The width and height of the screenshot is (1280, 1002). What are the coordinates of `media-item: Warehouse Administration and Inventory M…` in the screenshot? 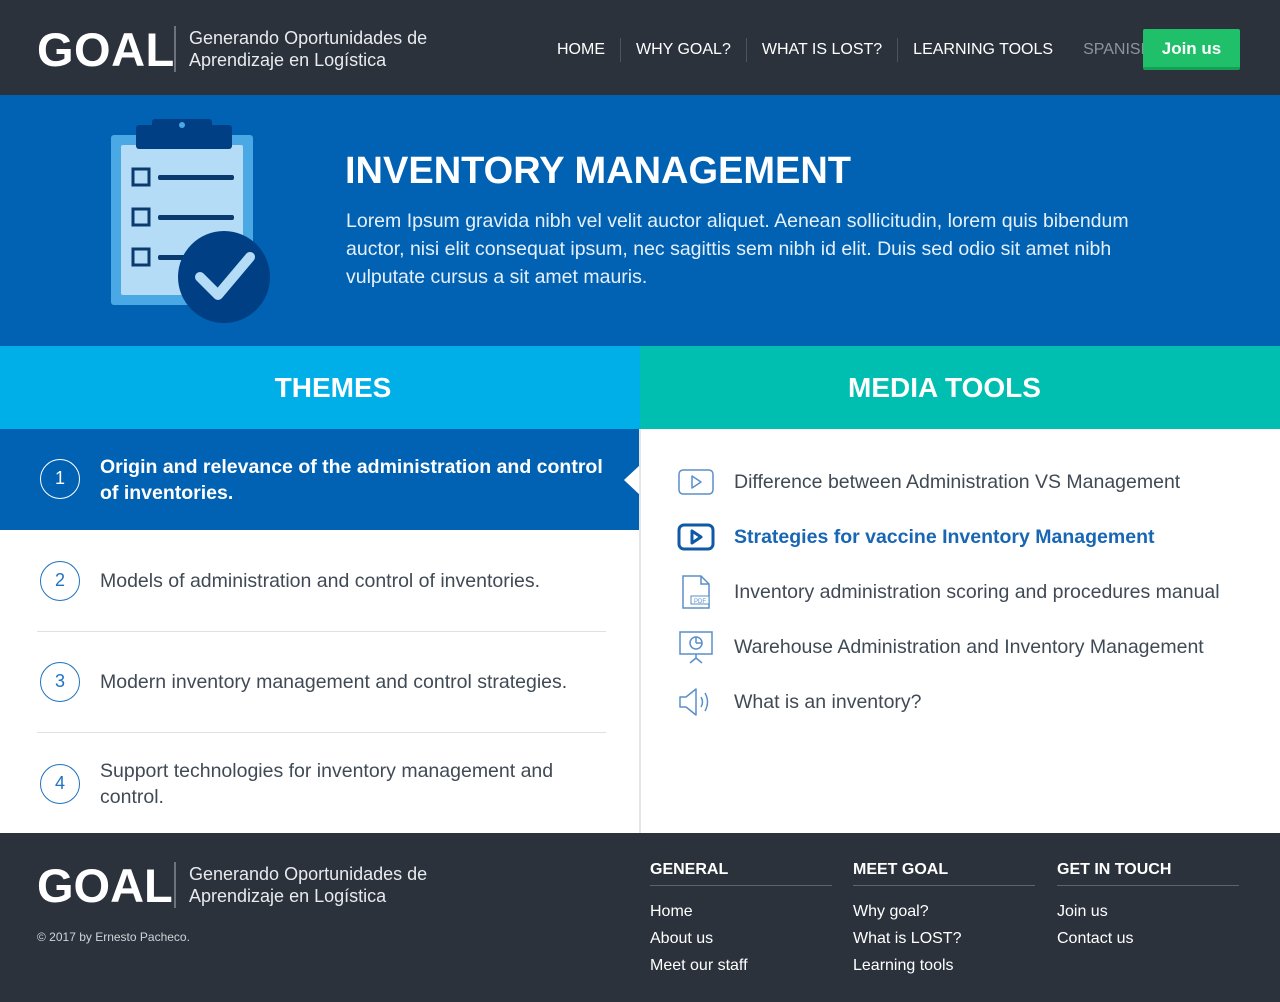 It's located at (940, 647).